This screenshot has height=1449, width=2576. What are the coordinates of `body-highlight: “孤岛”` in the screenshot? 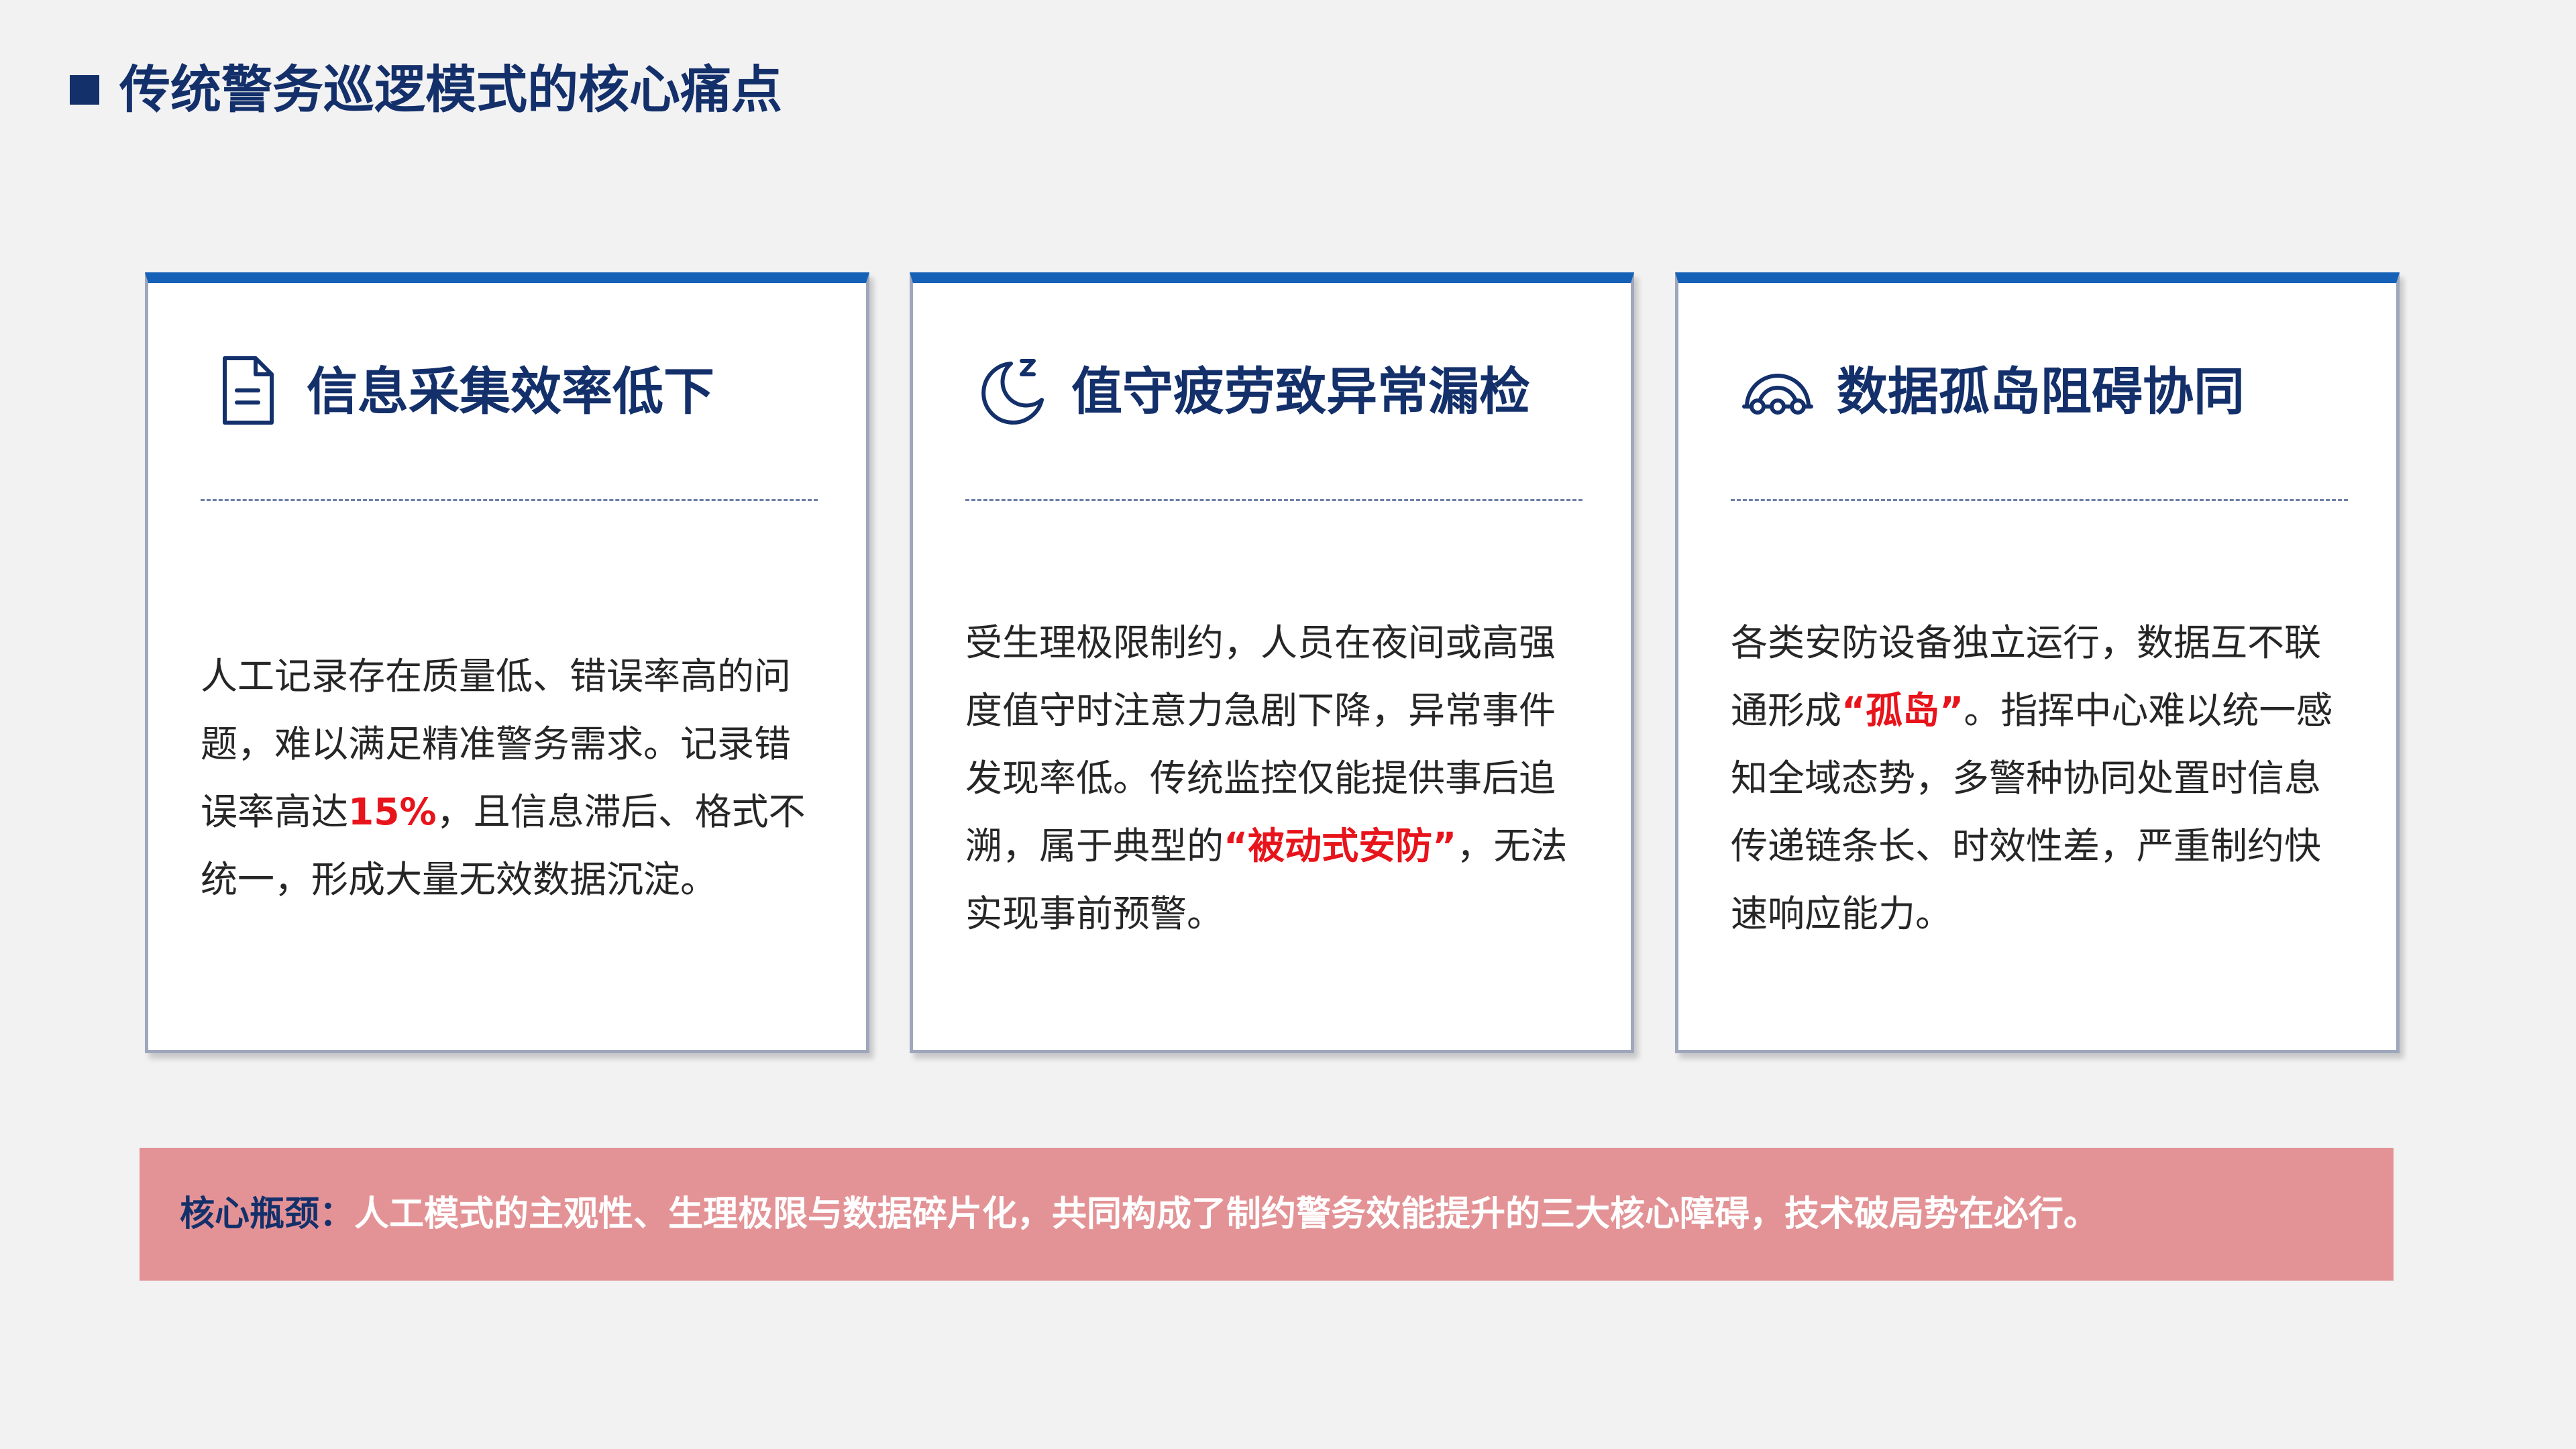 It's located at (1902, 710).